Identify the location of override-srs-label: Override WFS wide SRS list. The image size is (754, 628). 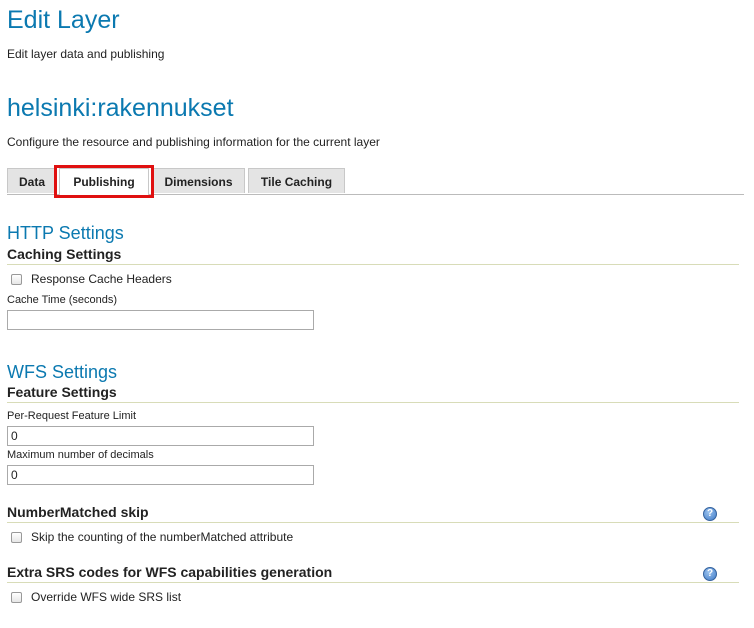
(106, 597).